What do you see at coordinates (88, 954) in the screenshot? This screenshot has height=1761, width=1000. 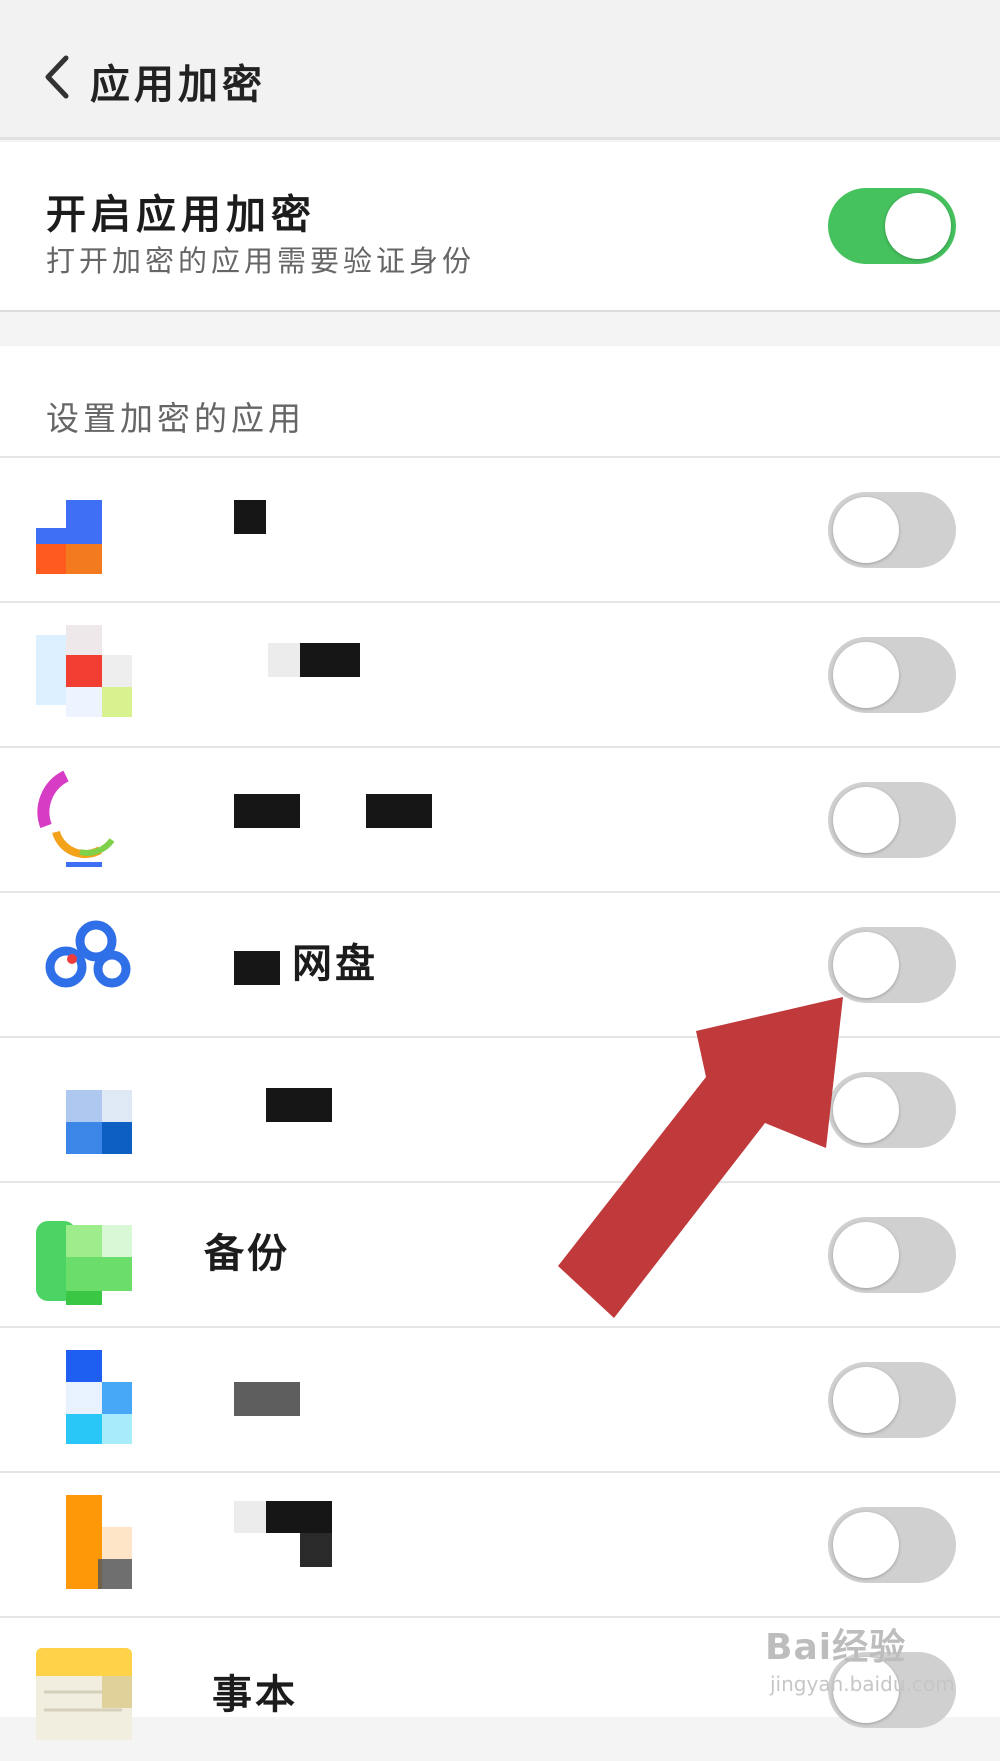 I see `cloud-drive-icon` at bounding box center [88, 954].